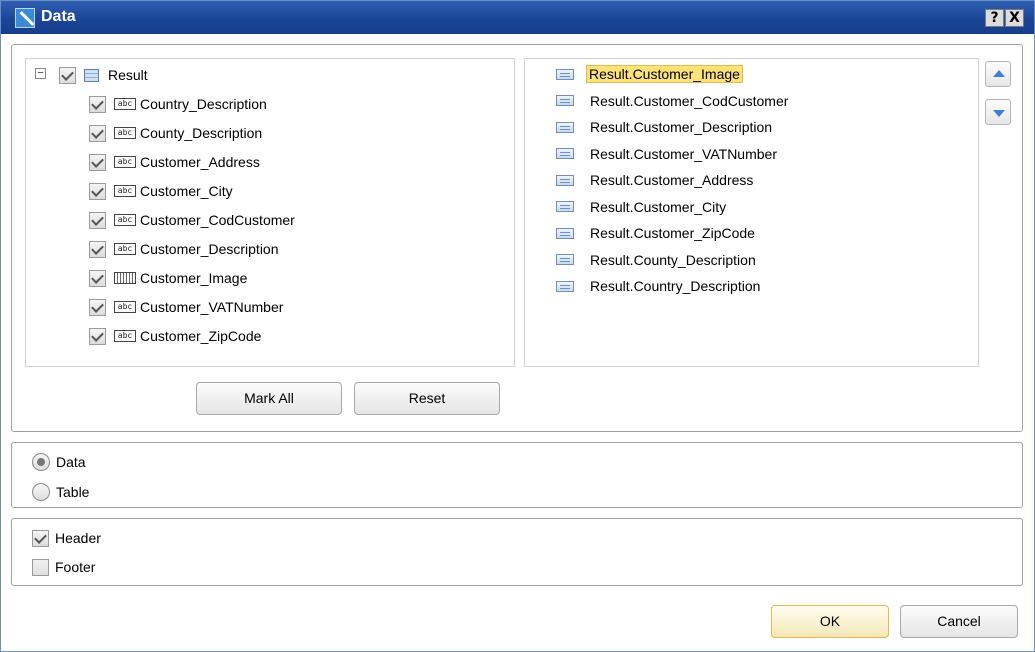  What do you see at coordinates (672, 233) in the screenshot?
I see `list-item-label: Result.Customer_ZipCode` at bounding box center [672, 233].